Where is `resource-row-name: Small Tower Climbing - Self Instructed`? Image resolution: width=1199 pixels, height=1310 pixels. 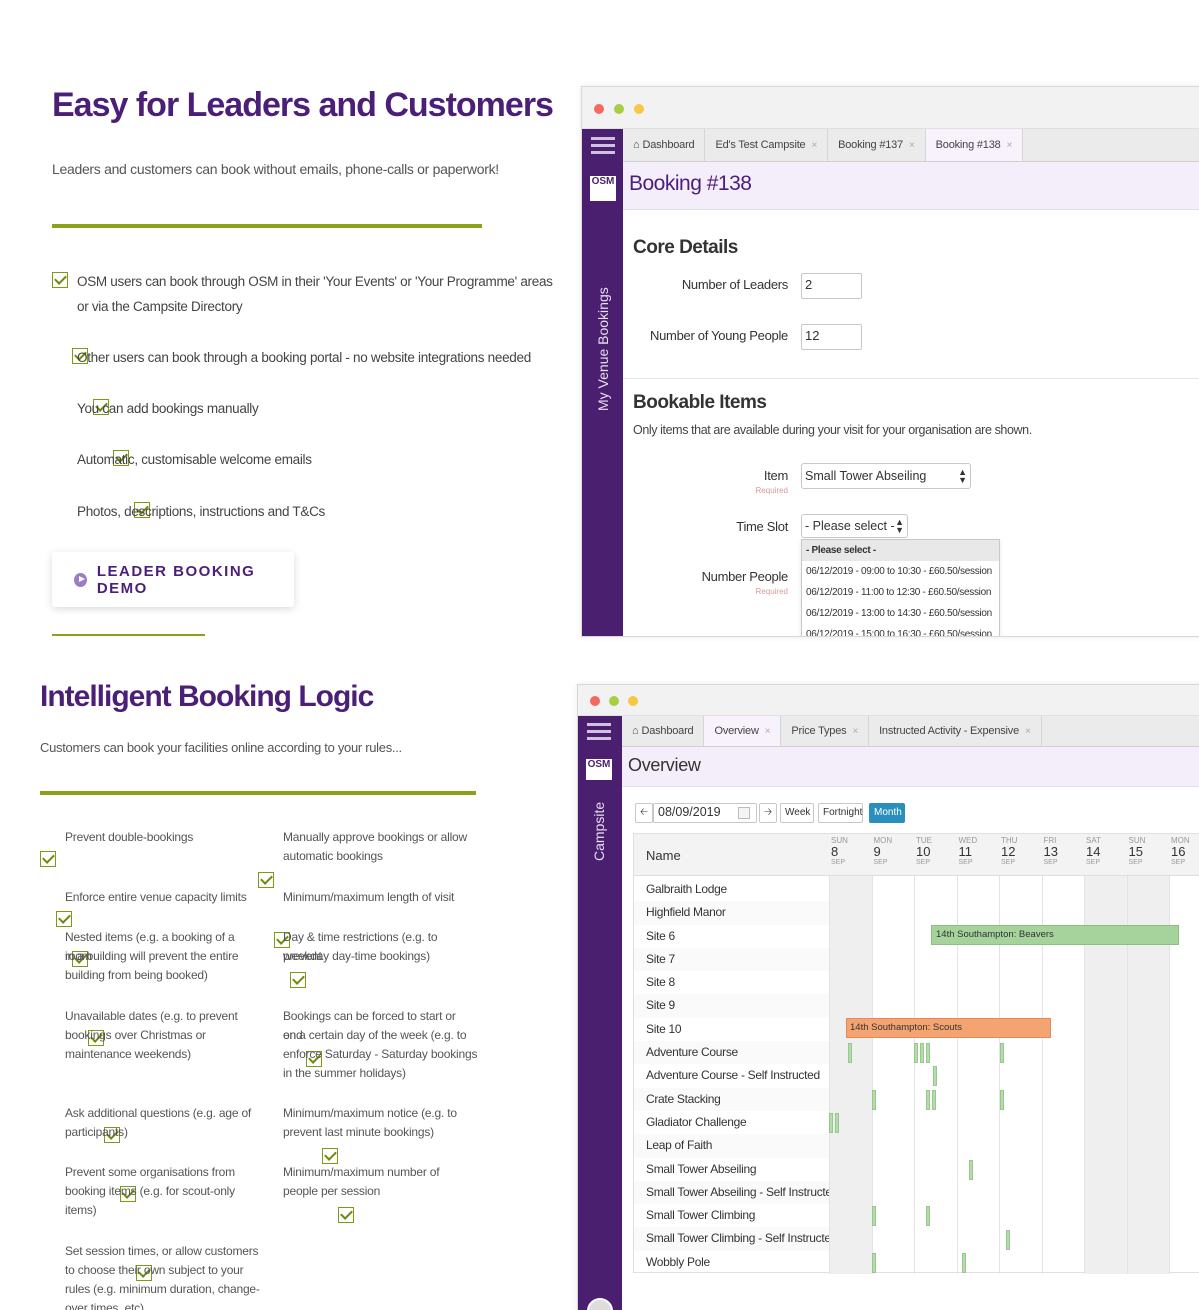
resource-row-name: Small Tower Climbing - Self Instructed is located at coordinates (731, 1239).